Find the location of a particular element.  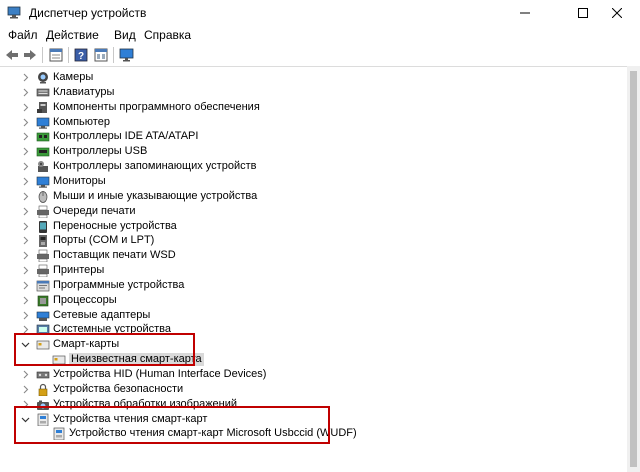

window-title: Диспетчер устройств is located at coordinates (88, 13).